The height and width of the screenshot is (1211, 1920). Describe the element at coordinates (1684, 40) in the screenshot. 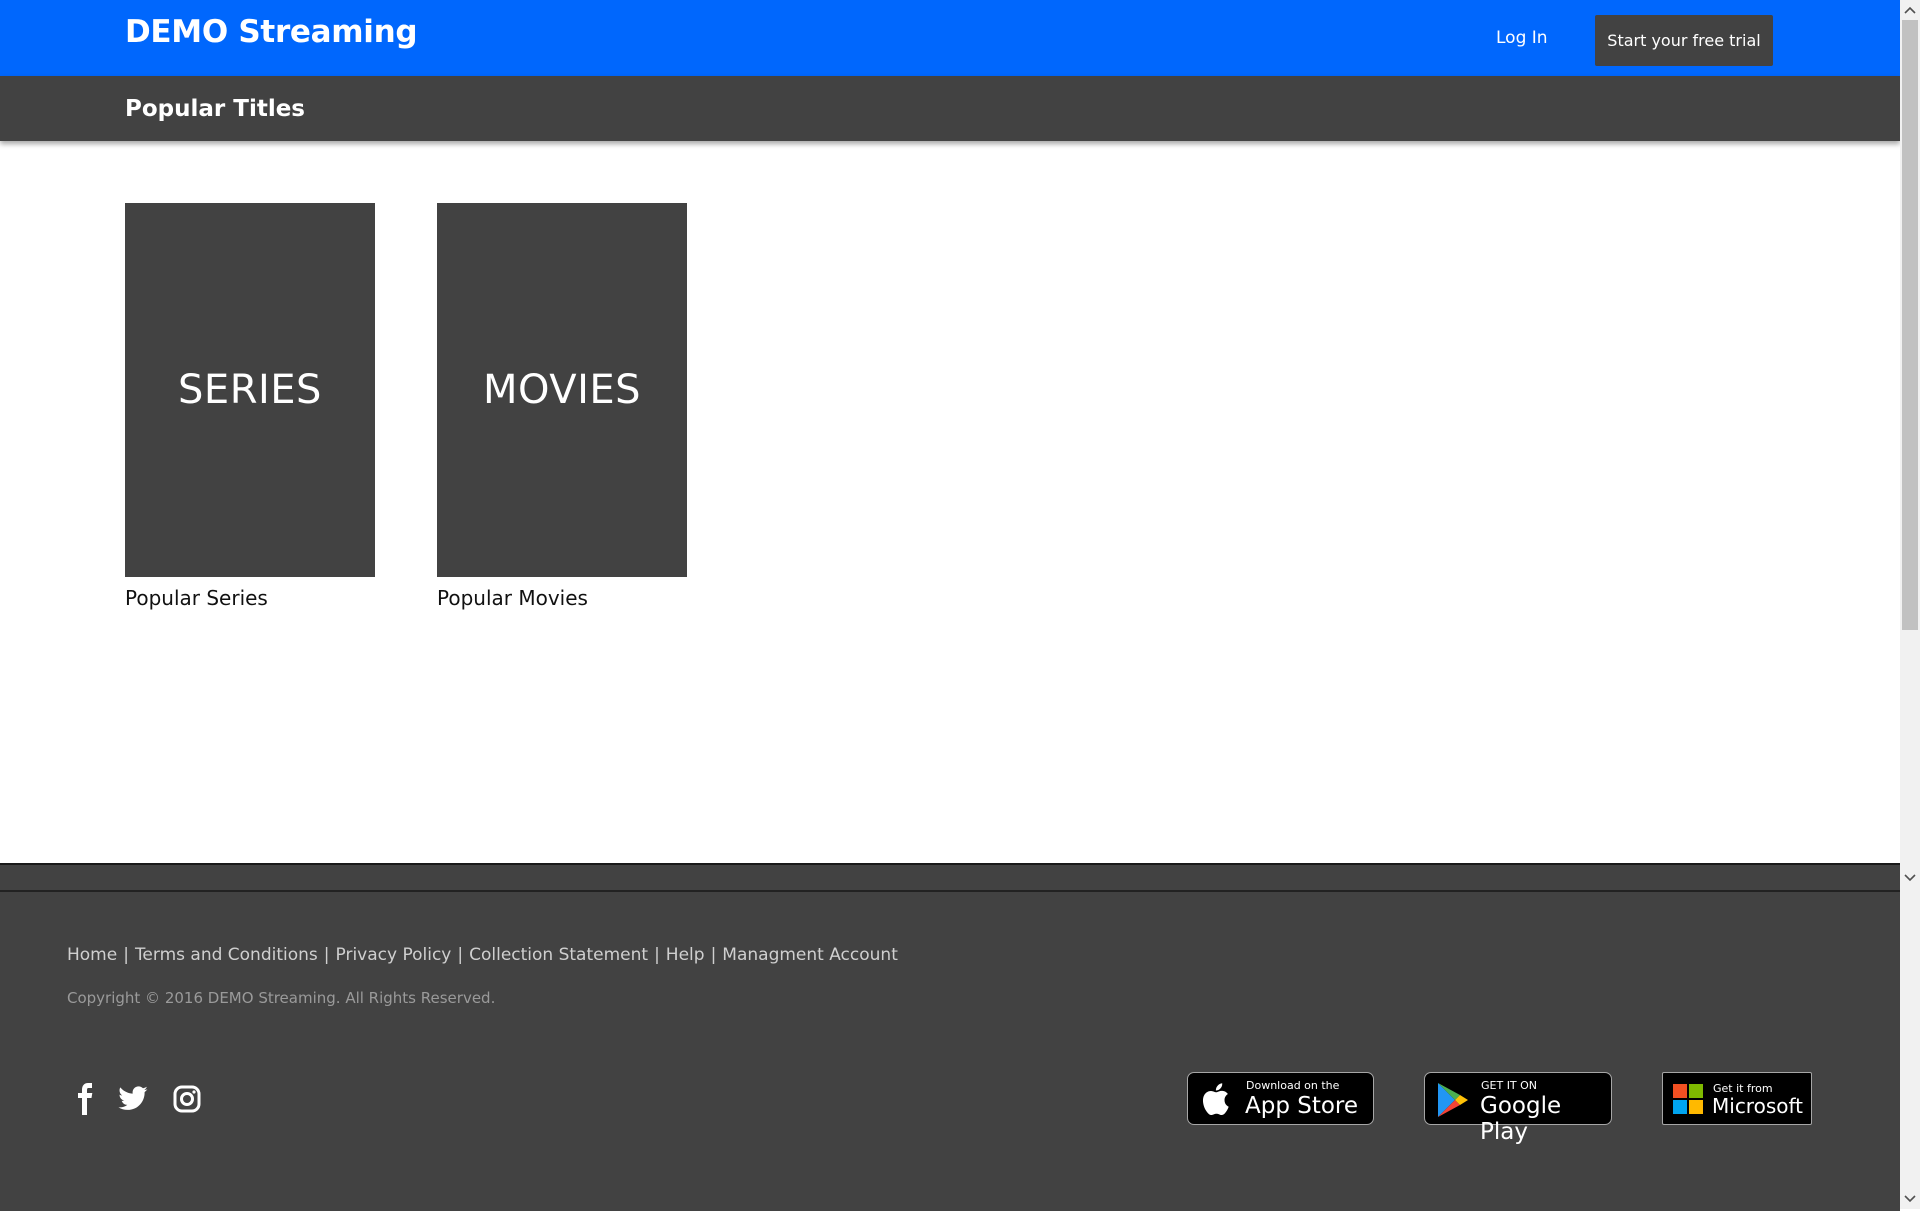

I see `start-free-trial-button: Start your free trial` at that location.